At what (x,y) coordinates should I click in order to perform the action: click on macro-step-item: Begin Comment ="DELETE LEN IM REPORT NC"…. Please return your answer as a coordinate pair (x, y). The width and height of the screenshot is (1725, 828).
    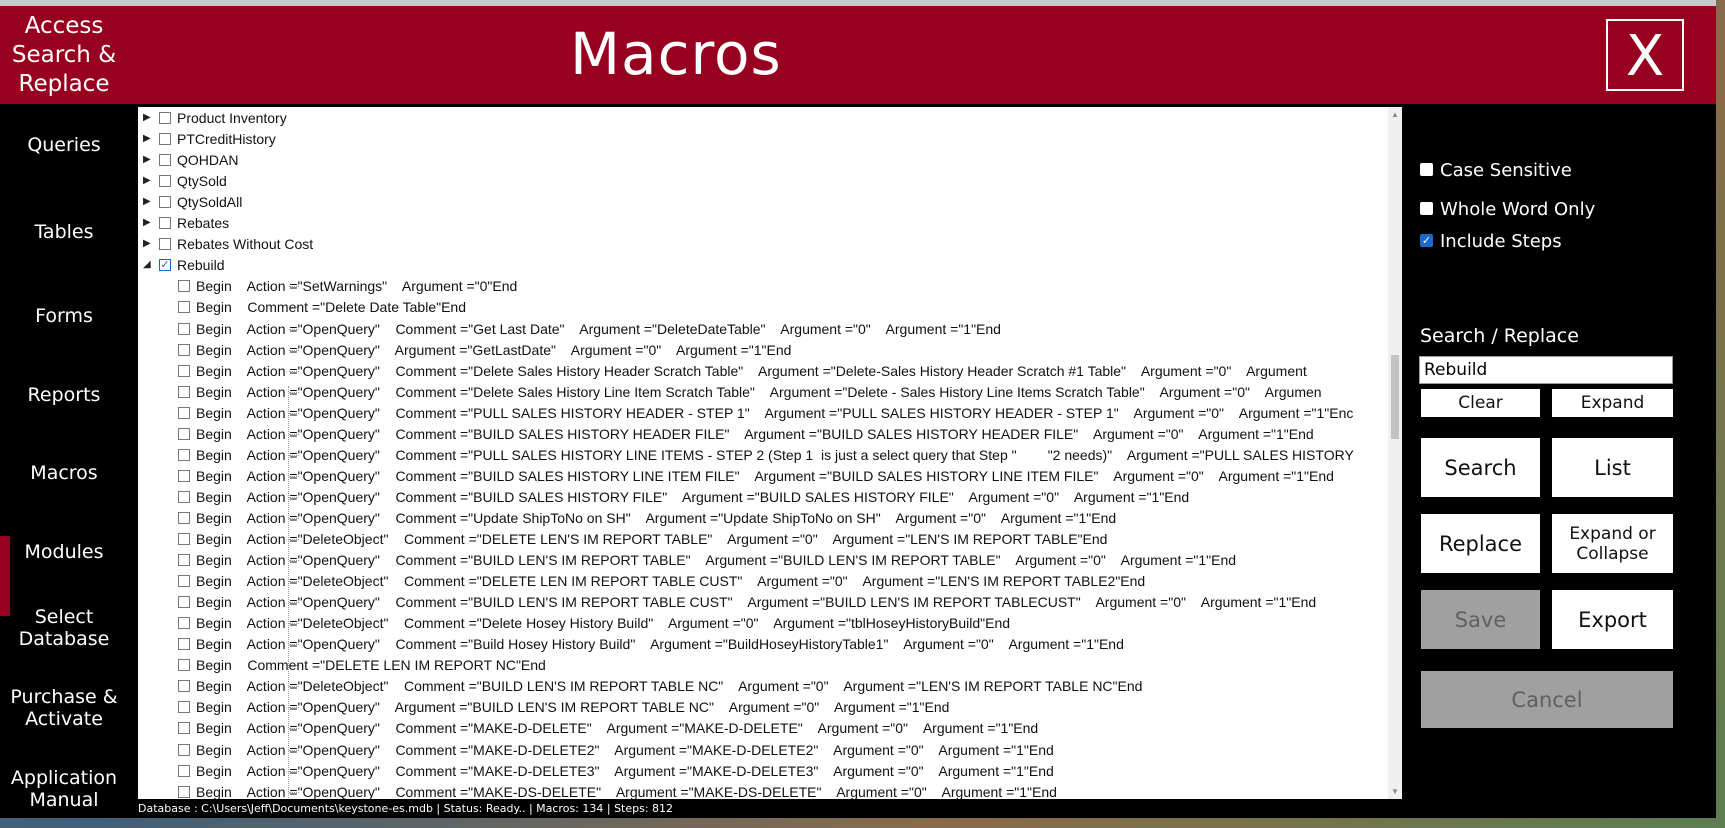
    Looking at the image, I should click on (760, 665).